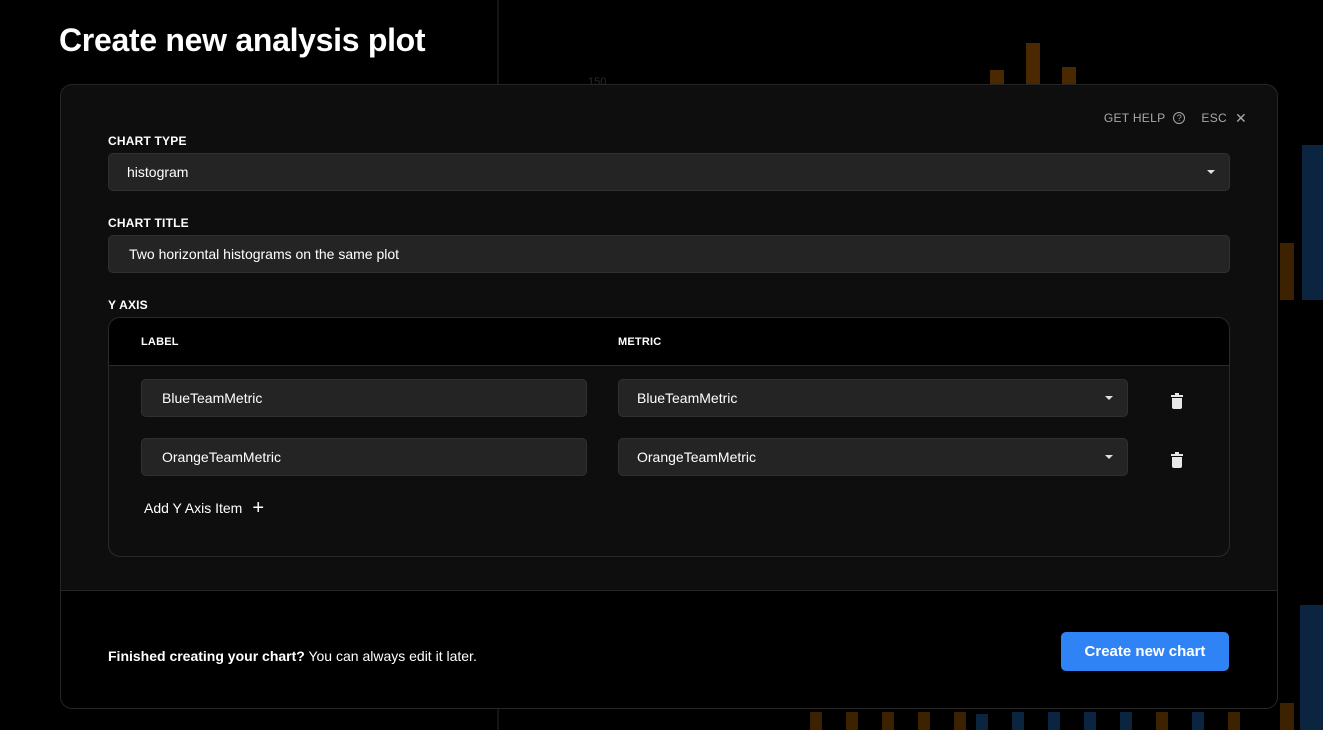 Image resolution: width=1323 pixels, height=730 pixels. What do you see at coordinates (206, 656) in the screenshot?
I see `footer-bold-text: Finished creating your chart?` at bounding box center [206, 656].